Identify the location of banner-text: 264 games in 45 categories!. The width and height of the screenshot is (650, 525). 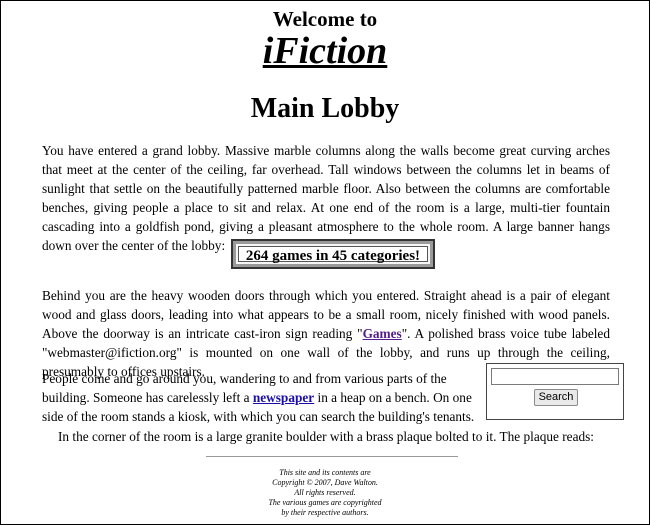
(333, 255).